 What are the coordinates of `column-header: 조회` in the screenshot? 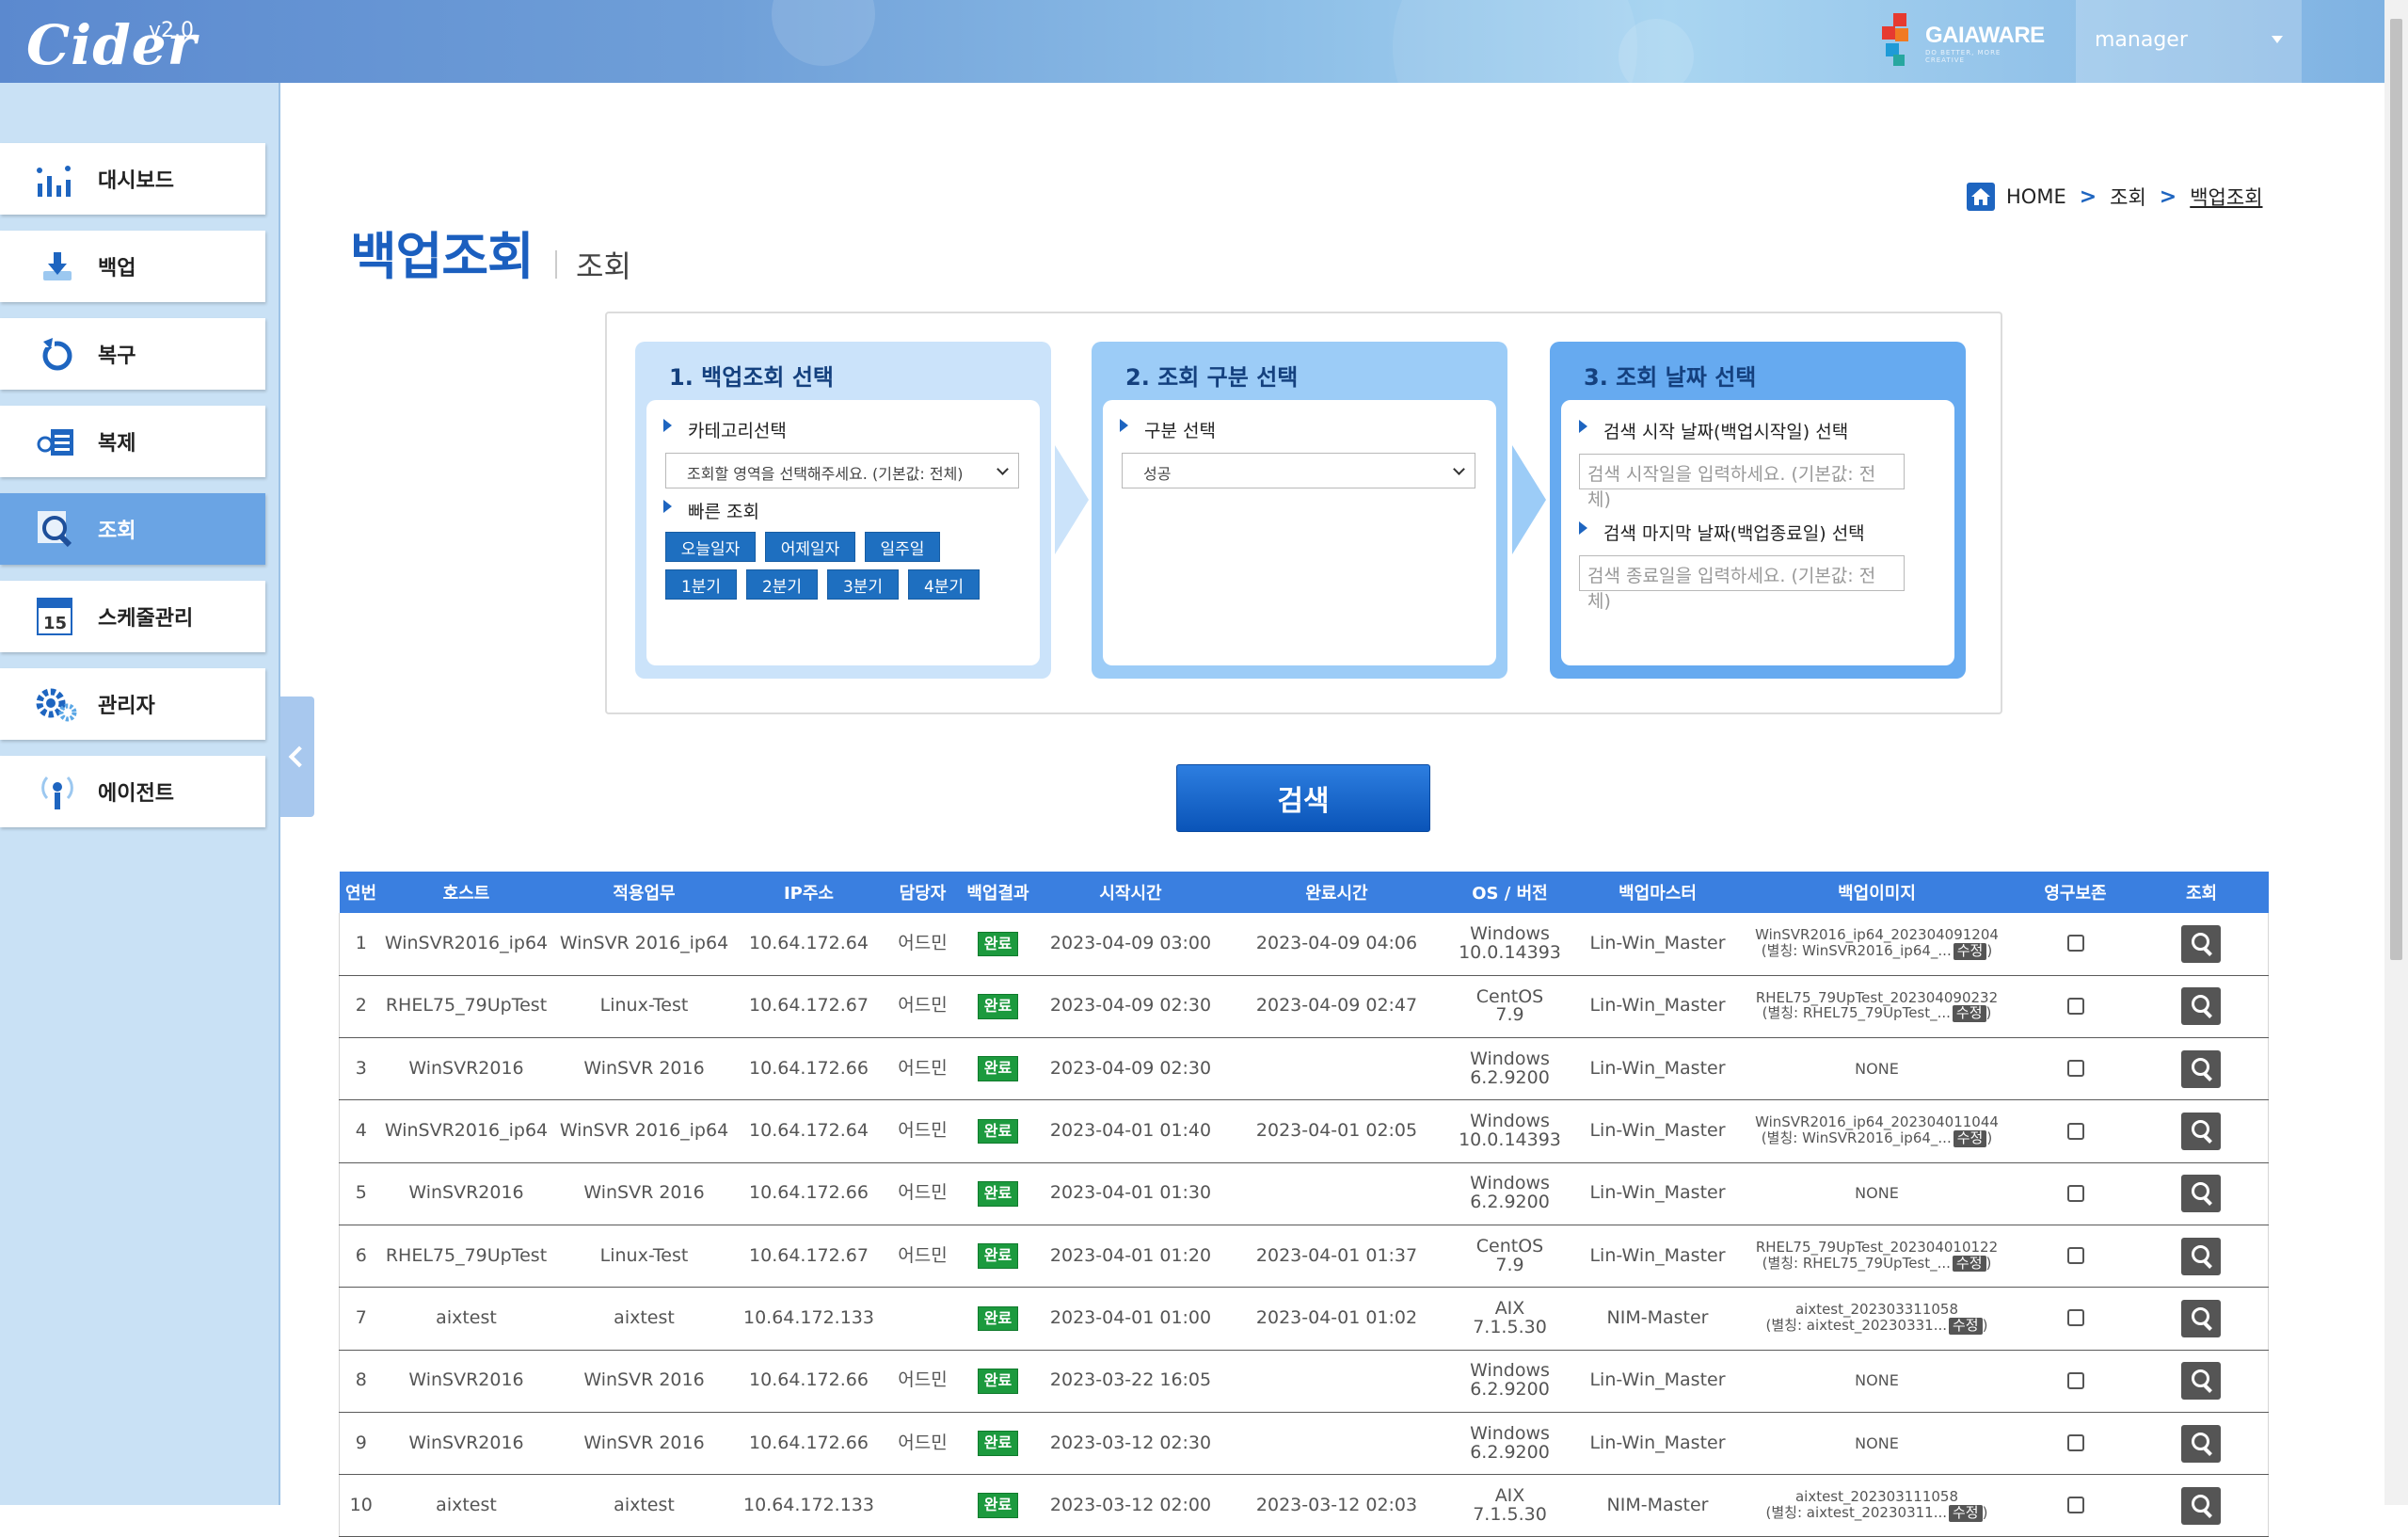 It's located at (2201, 892).